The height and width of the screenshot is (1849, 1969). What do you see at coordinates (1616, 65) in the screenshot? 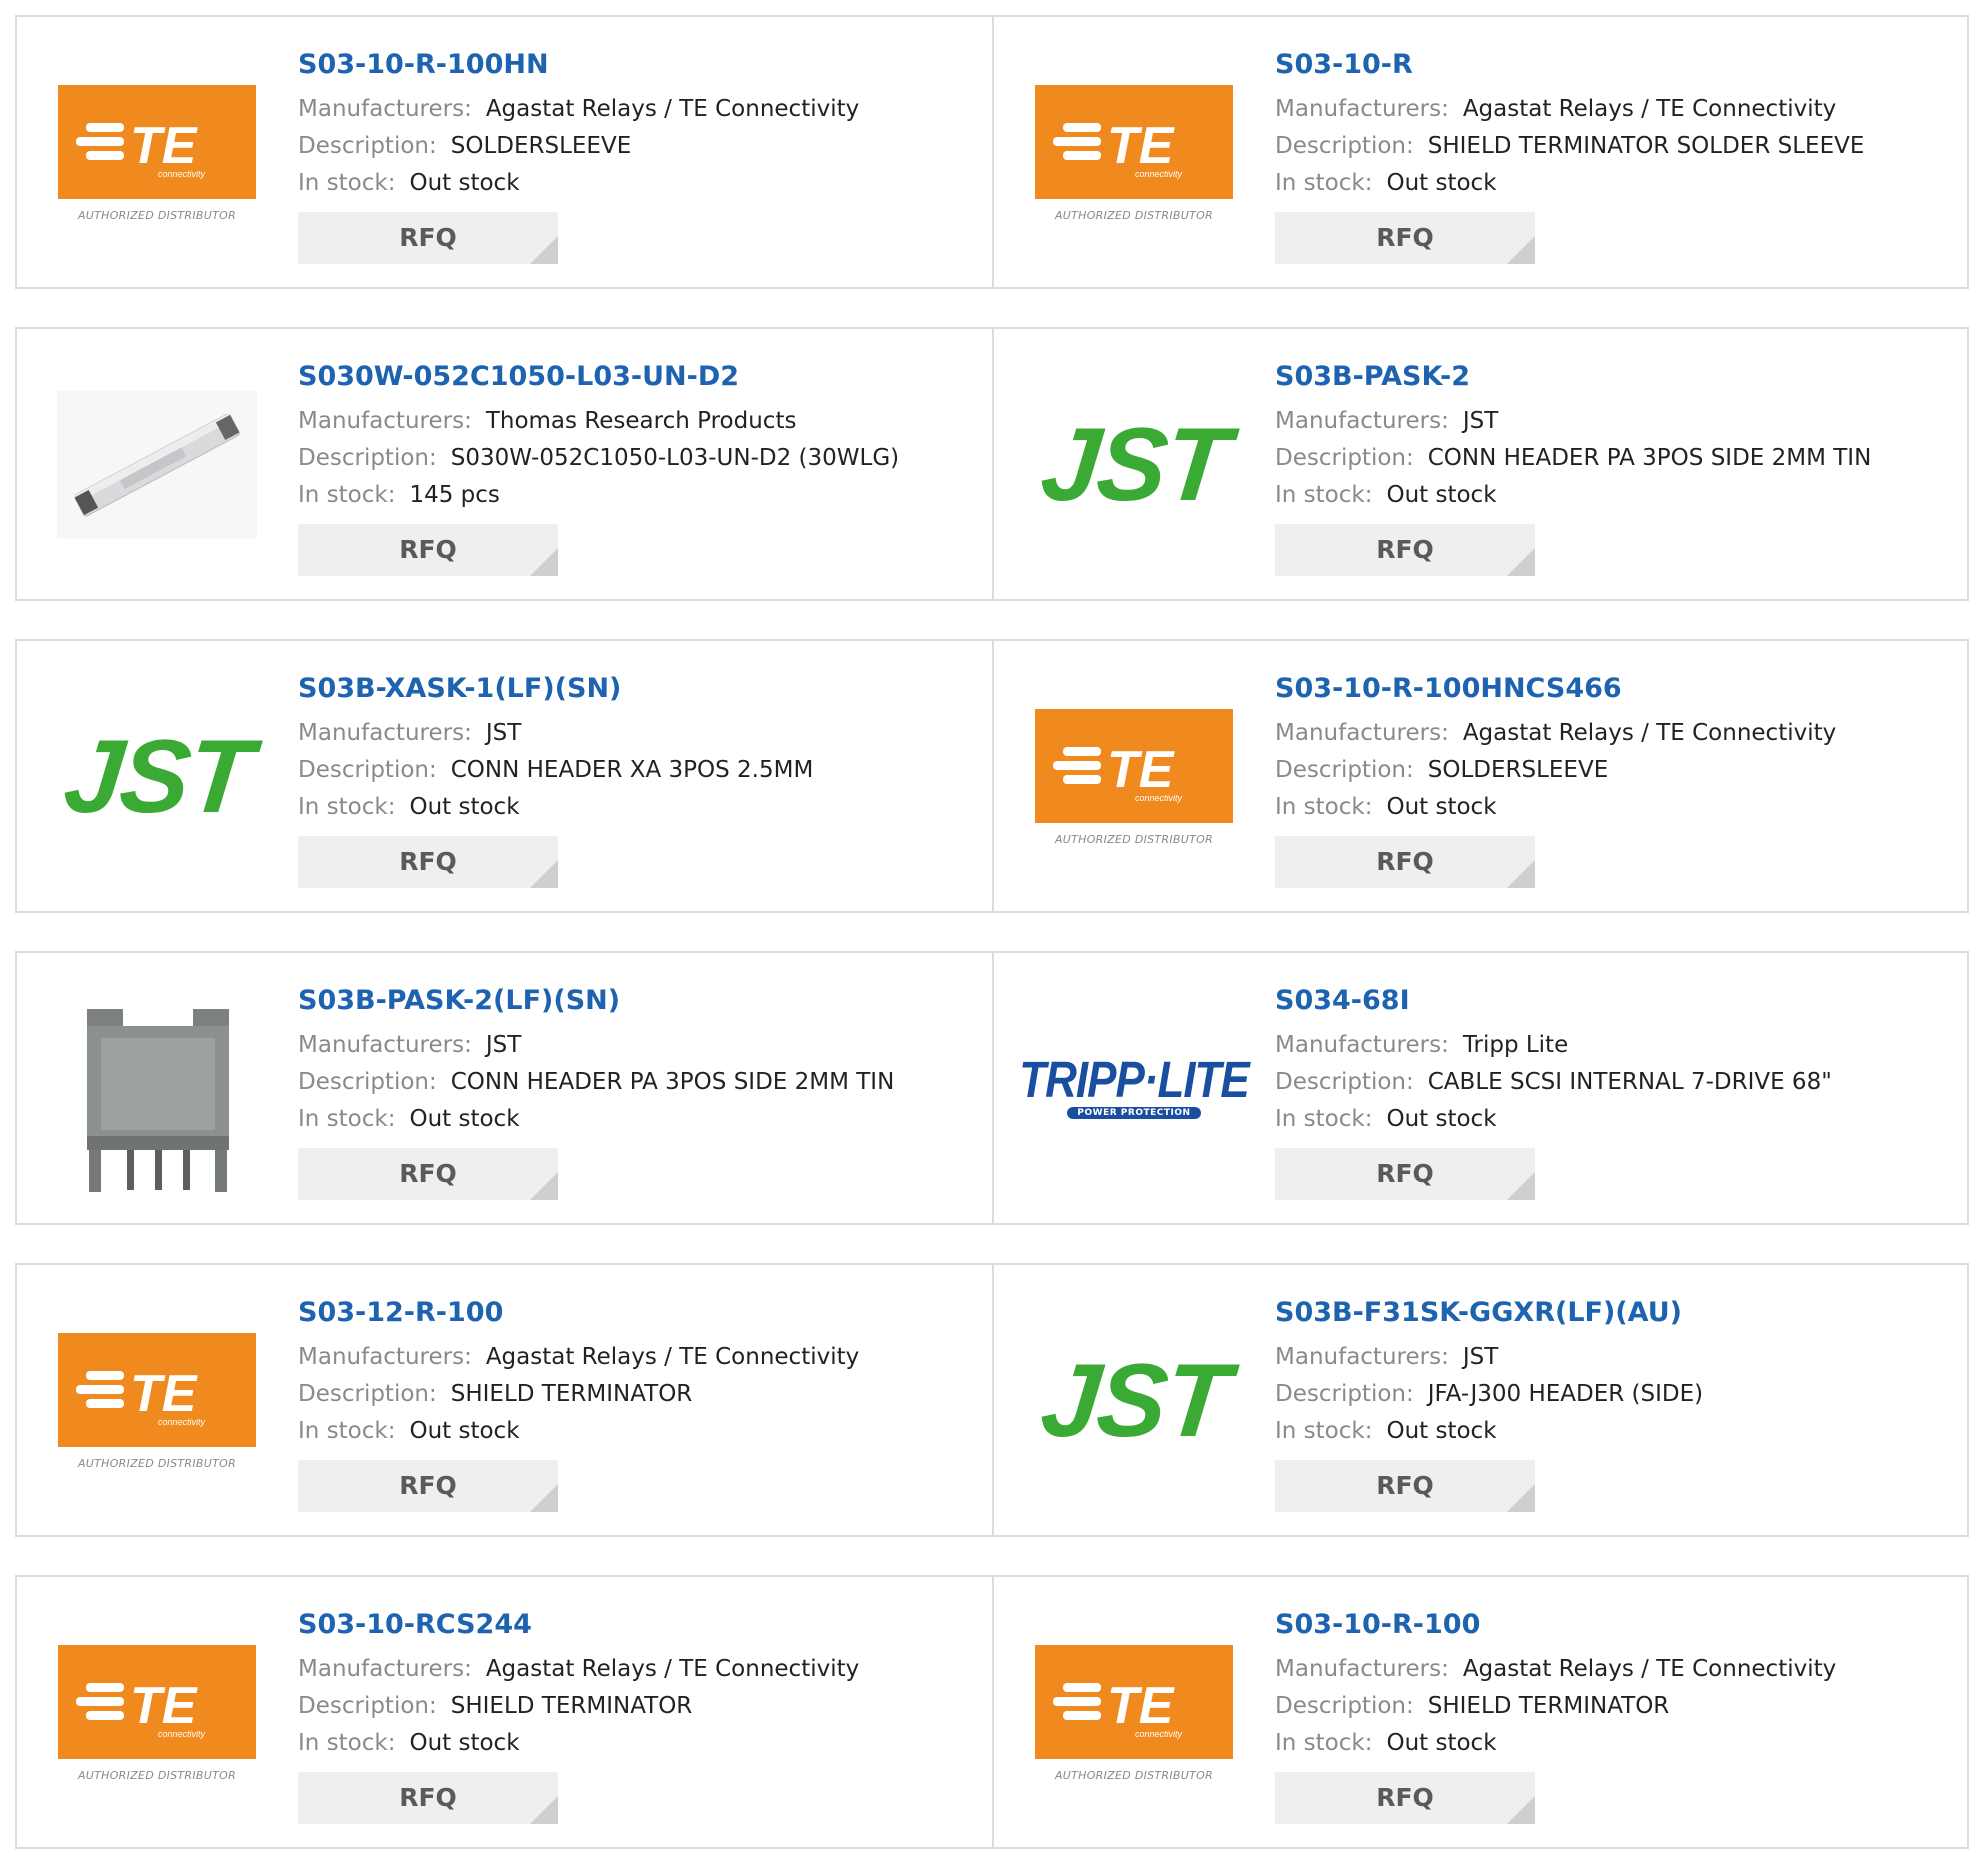
I see `part-number-link: S03-10-R` at bounding box center [1616, 65].